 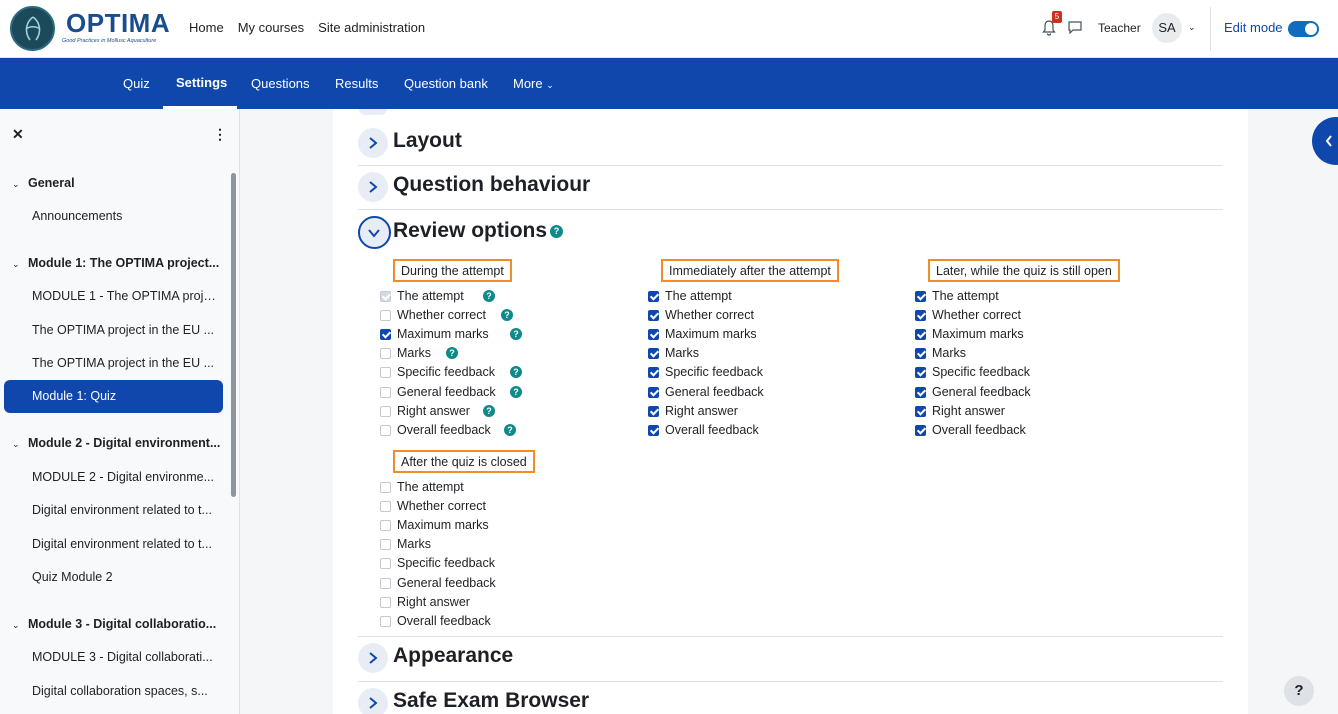 I want to click on nav-site-administration-link: Site administration, so click(x=371, y=27).